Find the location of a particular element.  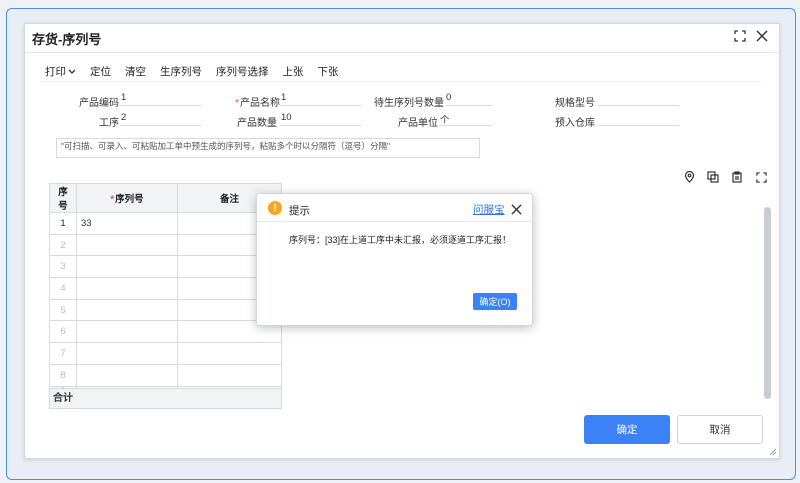

generate-serial-button: 生序列号 is located at coordinates (181, 71).